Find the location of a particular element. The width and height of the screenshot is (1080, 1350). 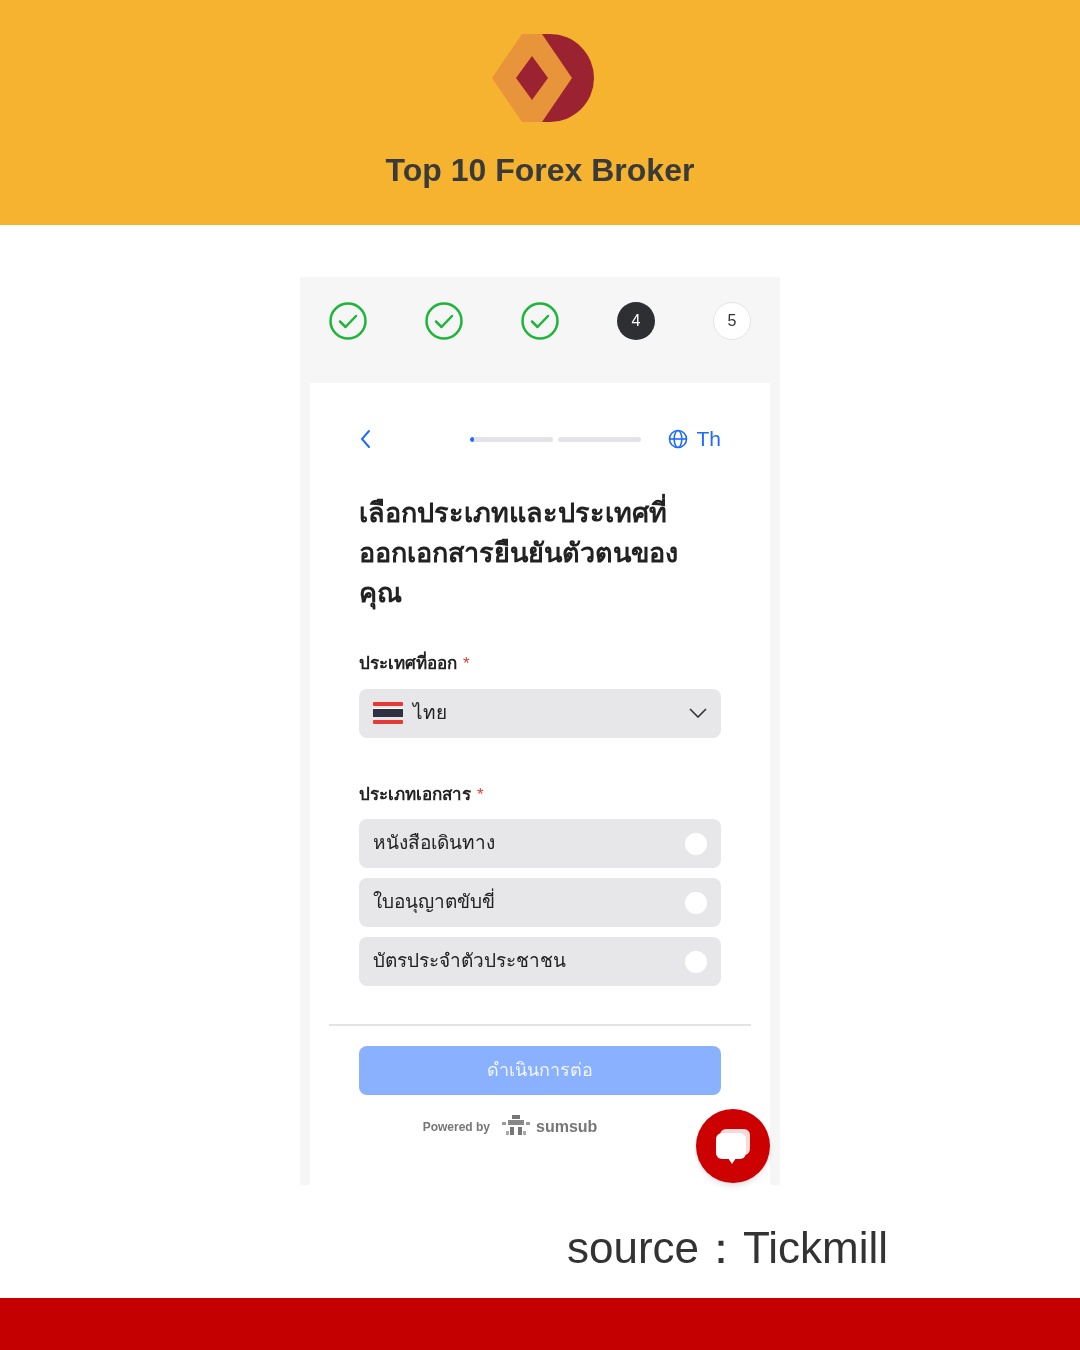

chat-icon is located at coordinates (733, 1146).